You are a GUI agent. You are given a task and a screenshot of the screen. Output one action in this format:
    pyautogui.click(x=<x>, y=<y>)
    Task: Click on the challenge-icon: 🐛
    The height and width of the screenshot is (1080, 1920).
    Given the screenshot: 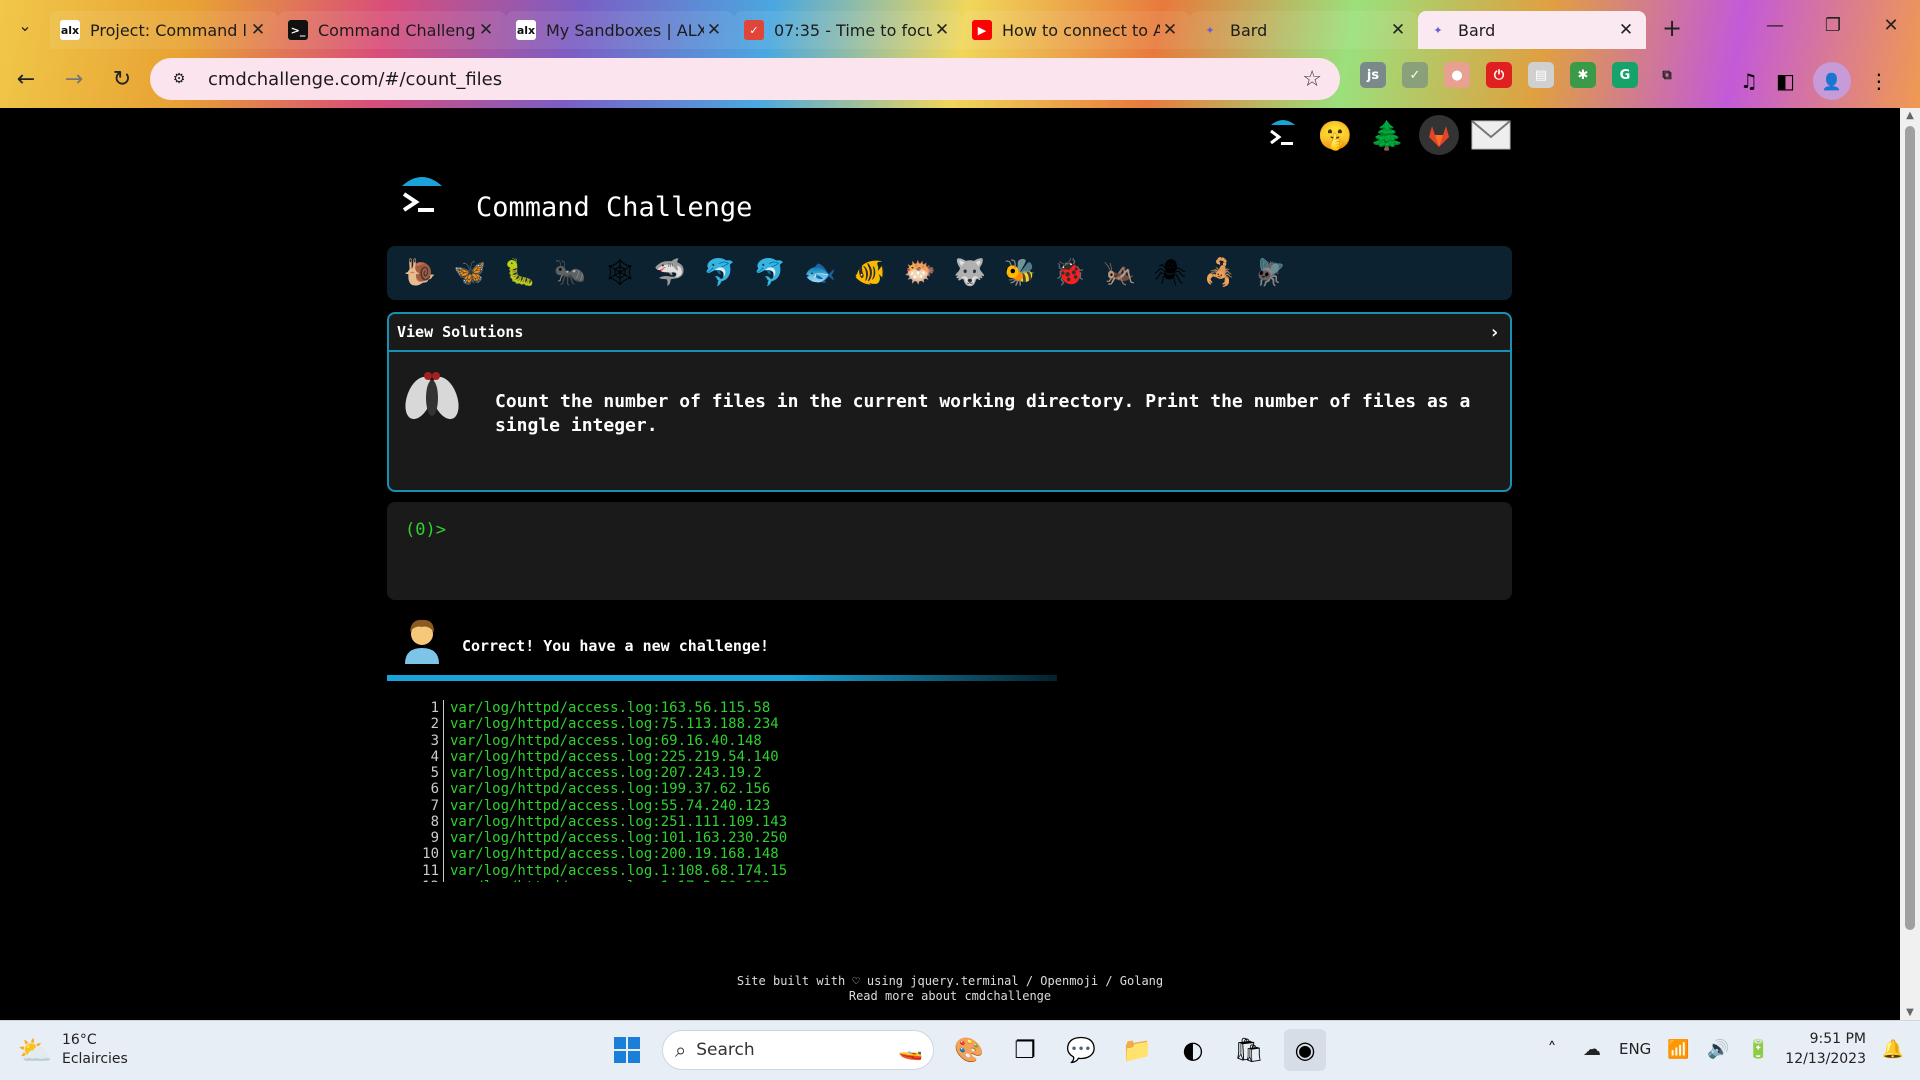 What is the action you would take?
    pyautogui.click(x=520, y=273)
    